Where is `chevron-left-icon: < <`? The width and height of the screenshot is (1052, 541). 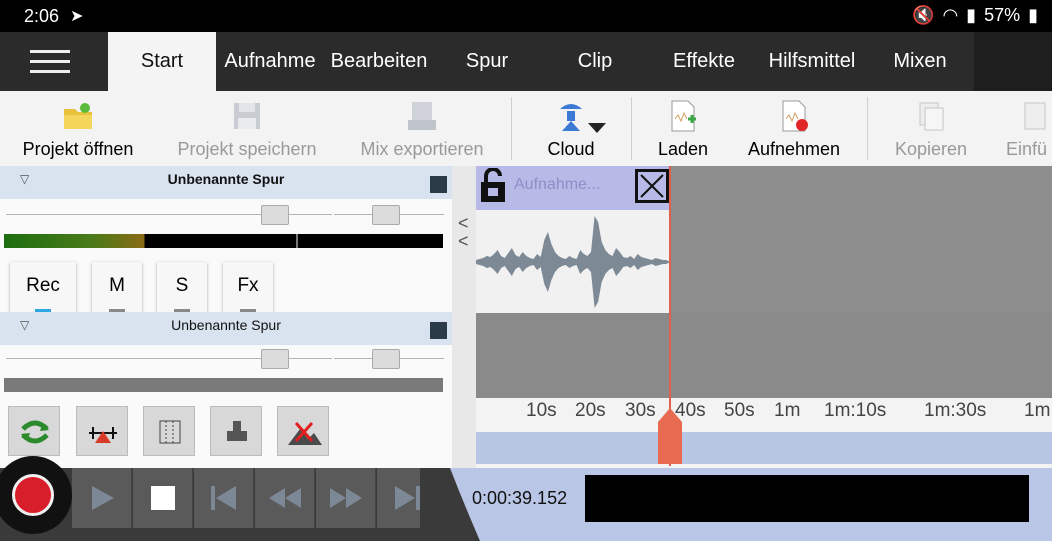
chevron-left-icon: < < is located at coordinates (463, 232).